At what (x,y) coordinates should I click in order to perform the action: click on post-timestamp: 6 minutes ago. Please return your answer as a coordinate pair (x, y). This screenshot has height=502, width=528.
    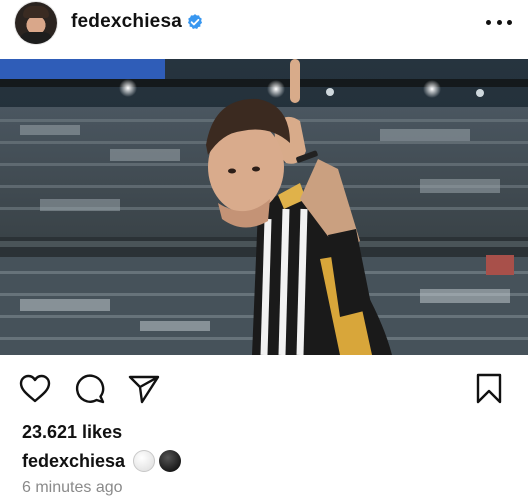
    Looking at the image, I should click on (72, 487).